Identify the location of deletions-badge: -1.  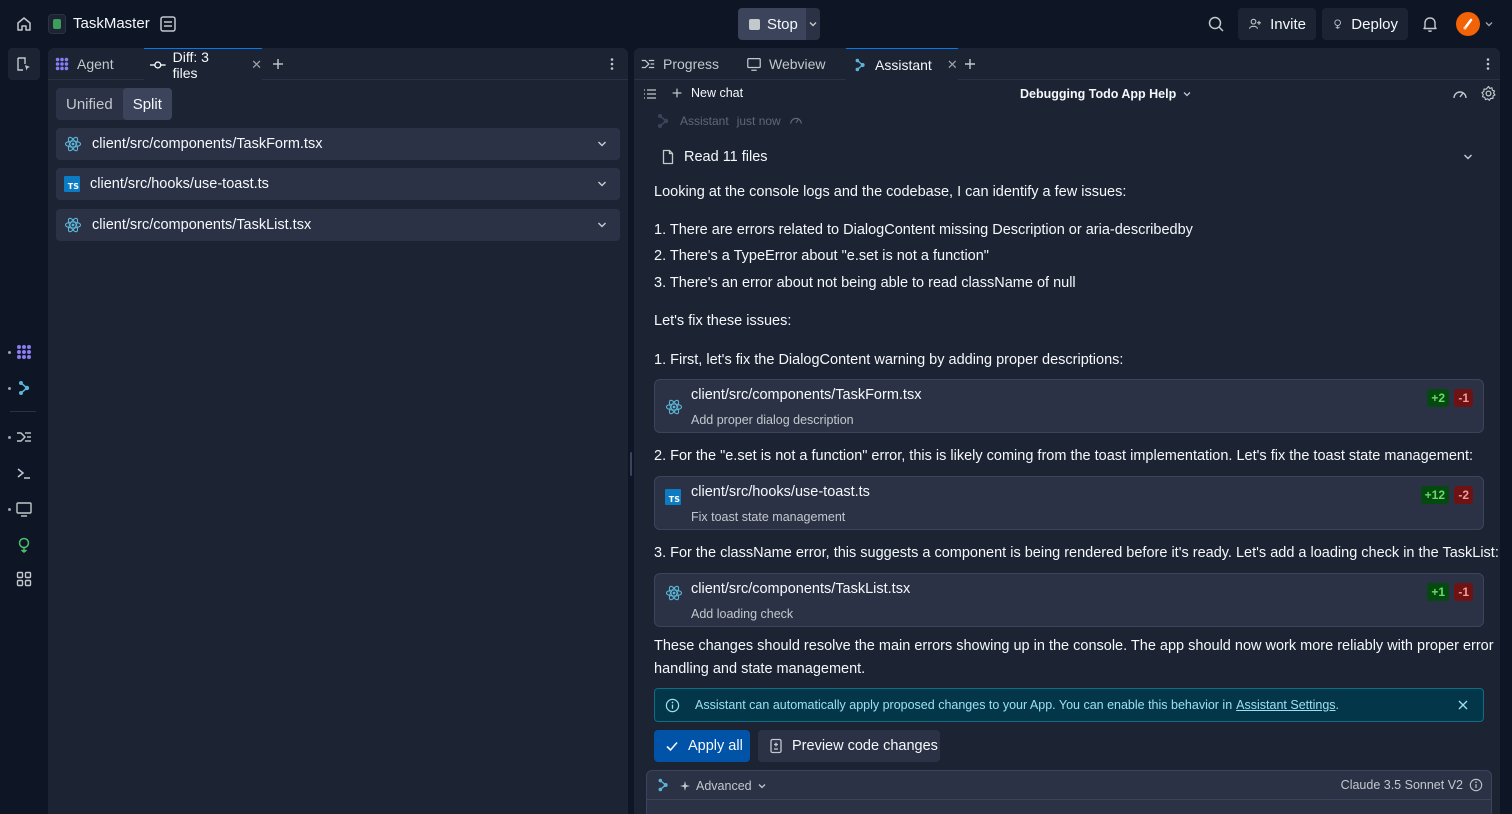
(1463, 592).